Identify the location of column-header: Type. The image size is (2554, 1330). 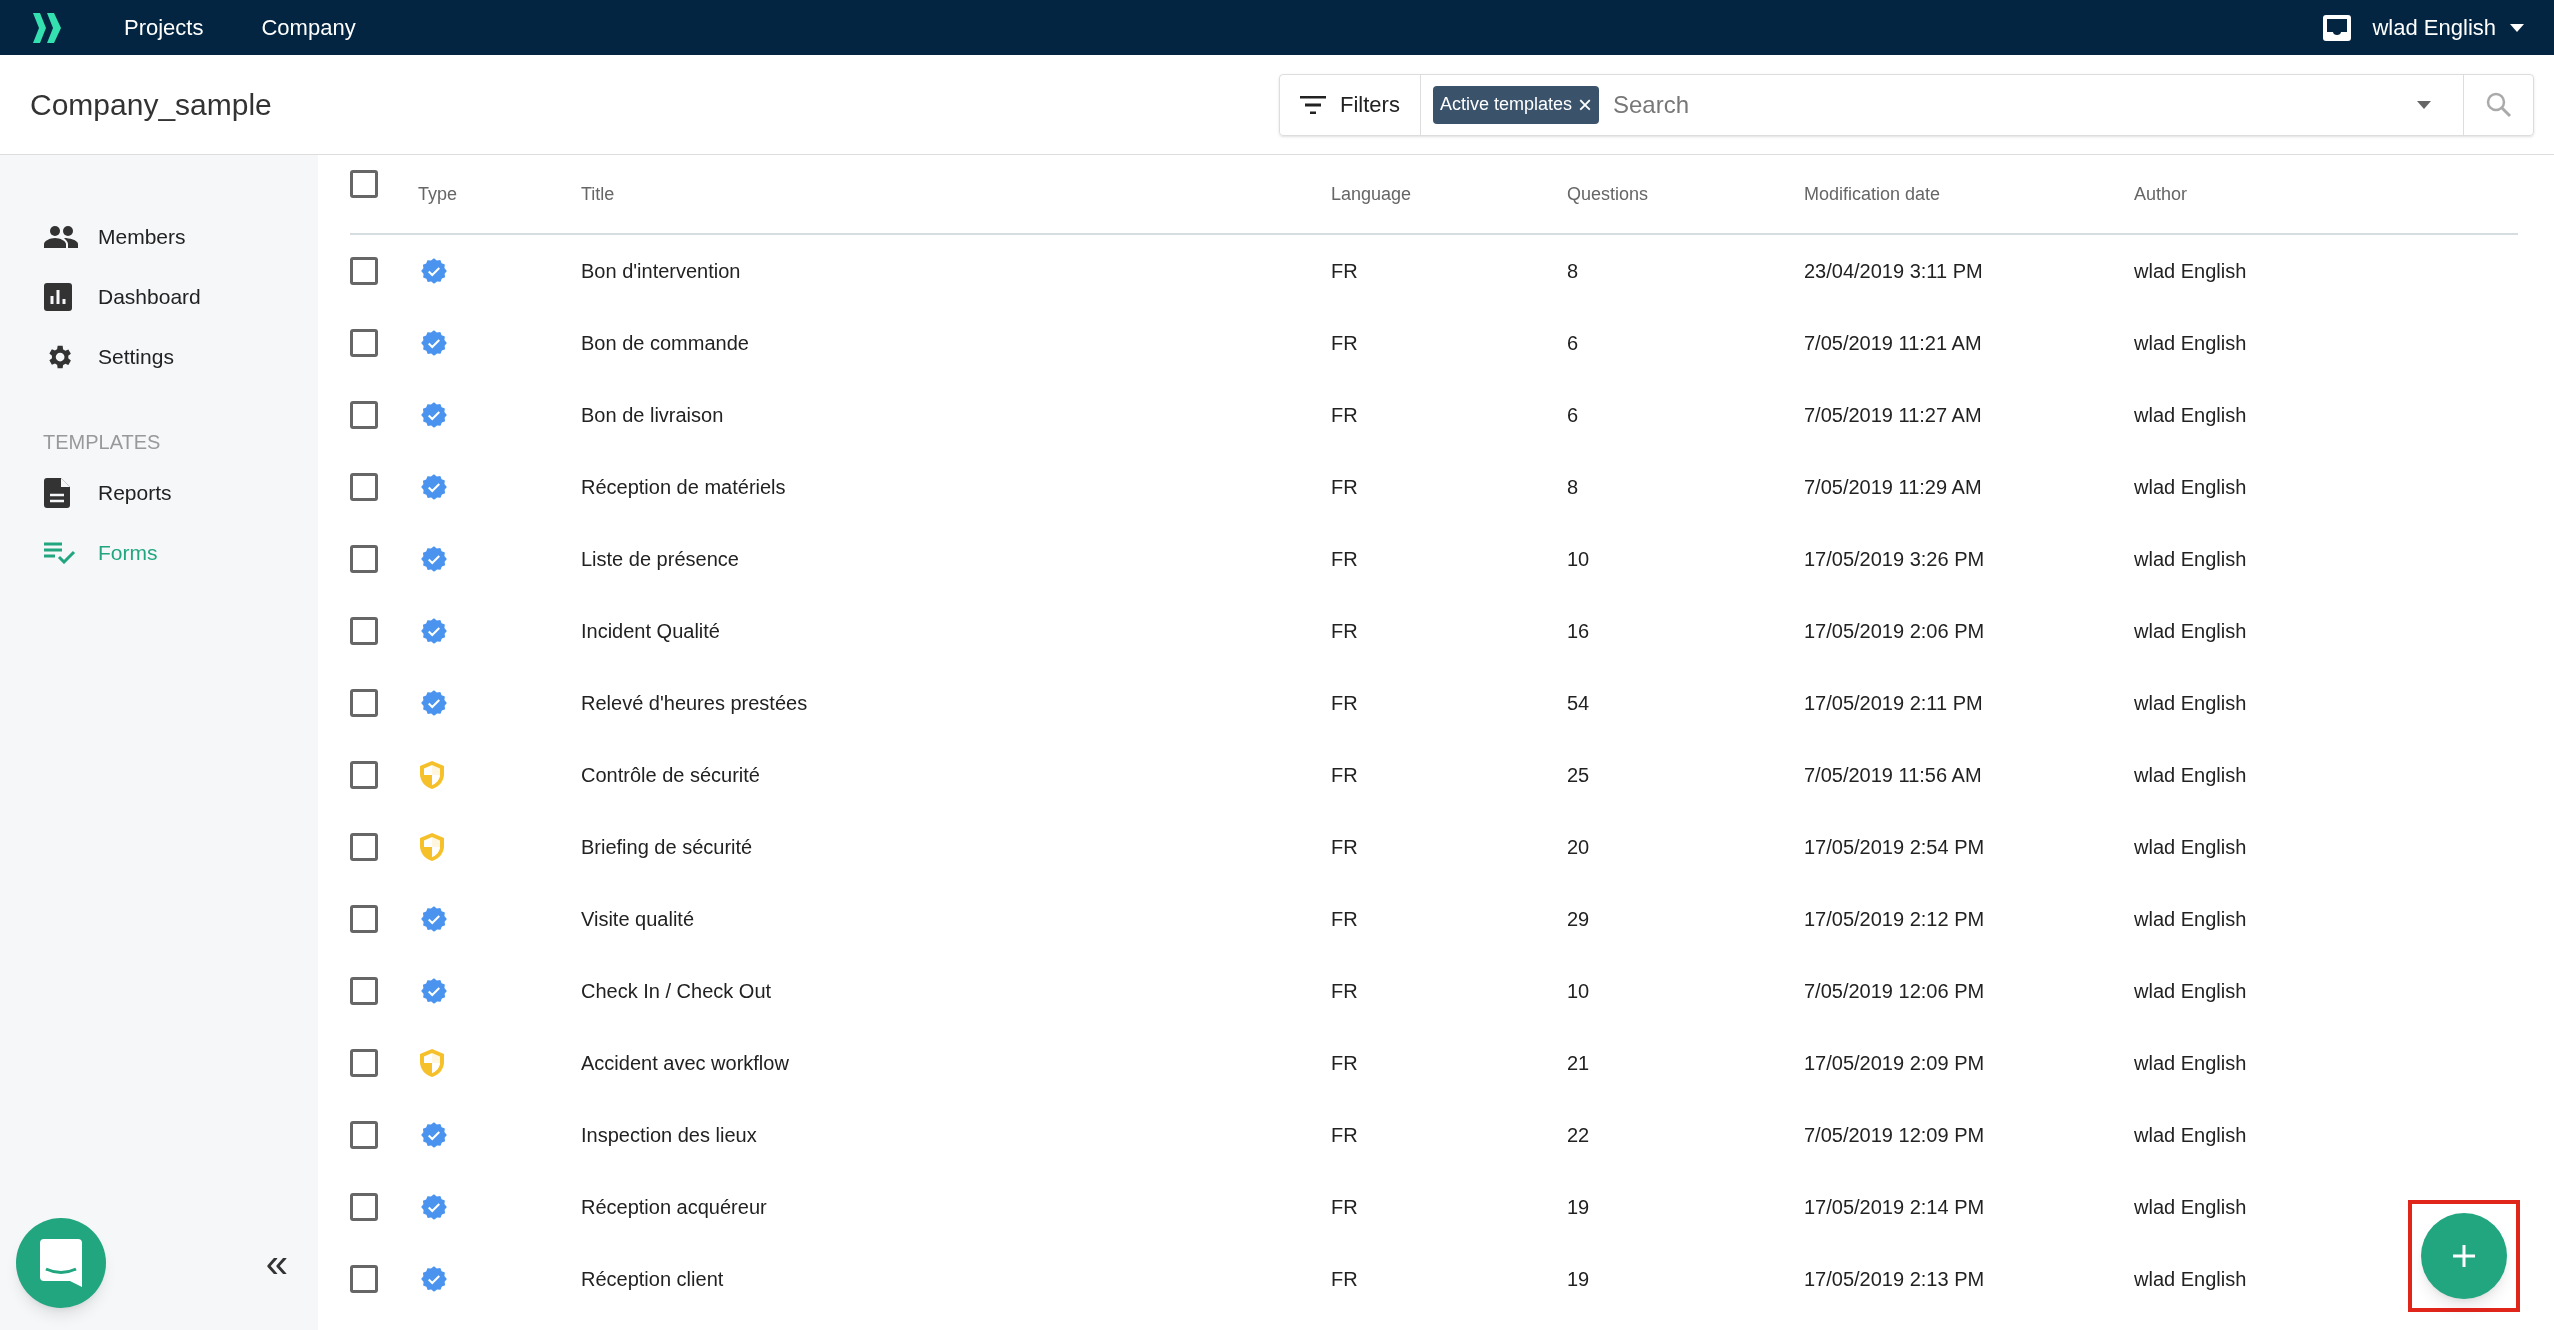
(438, 193).